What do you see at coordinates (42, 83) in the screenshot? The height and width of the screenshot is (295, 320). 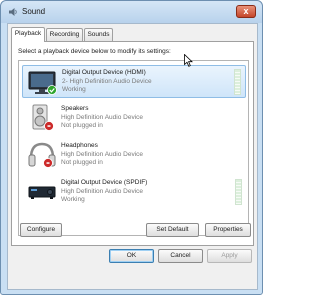 I see `monitor-icon` at bounding box center [42, 83].